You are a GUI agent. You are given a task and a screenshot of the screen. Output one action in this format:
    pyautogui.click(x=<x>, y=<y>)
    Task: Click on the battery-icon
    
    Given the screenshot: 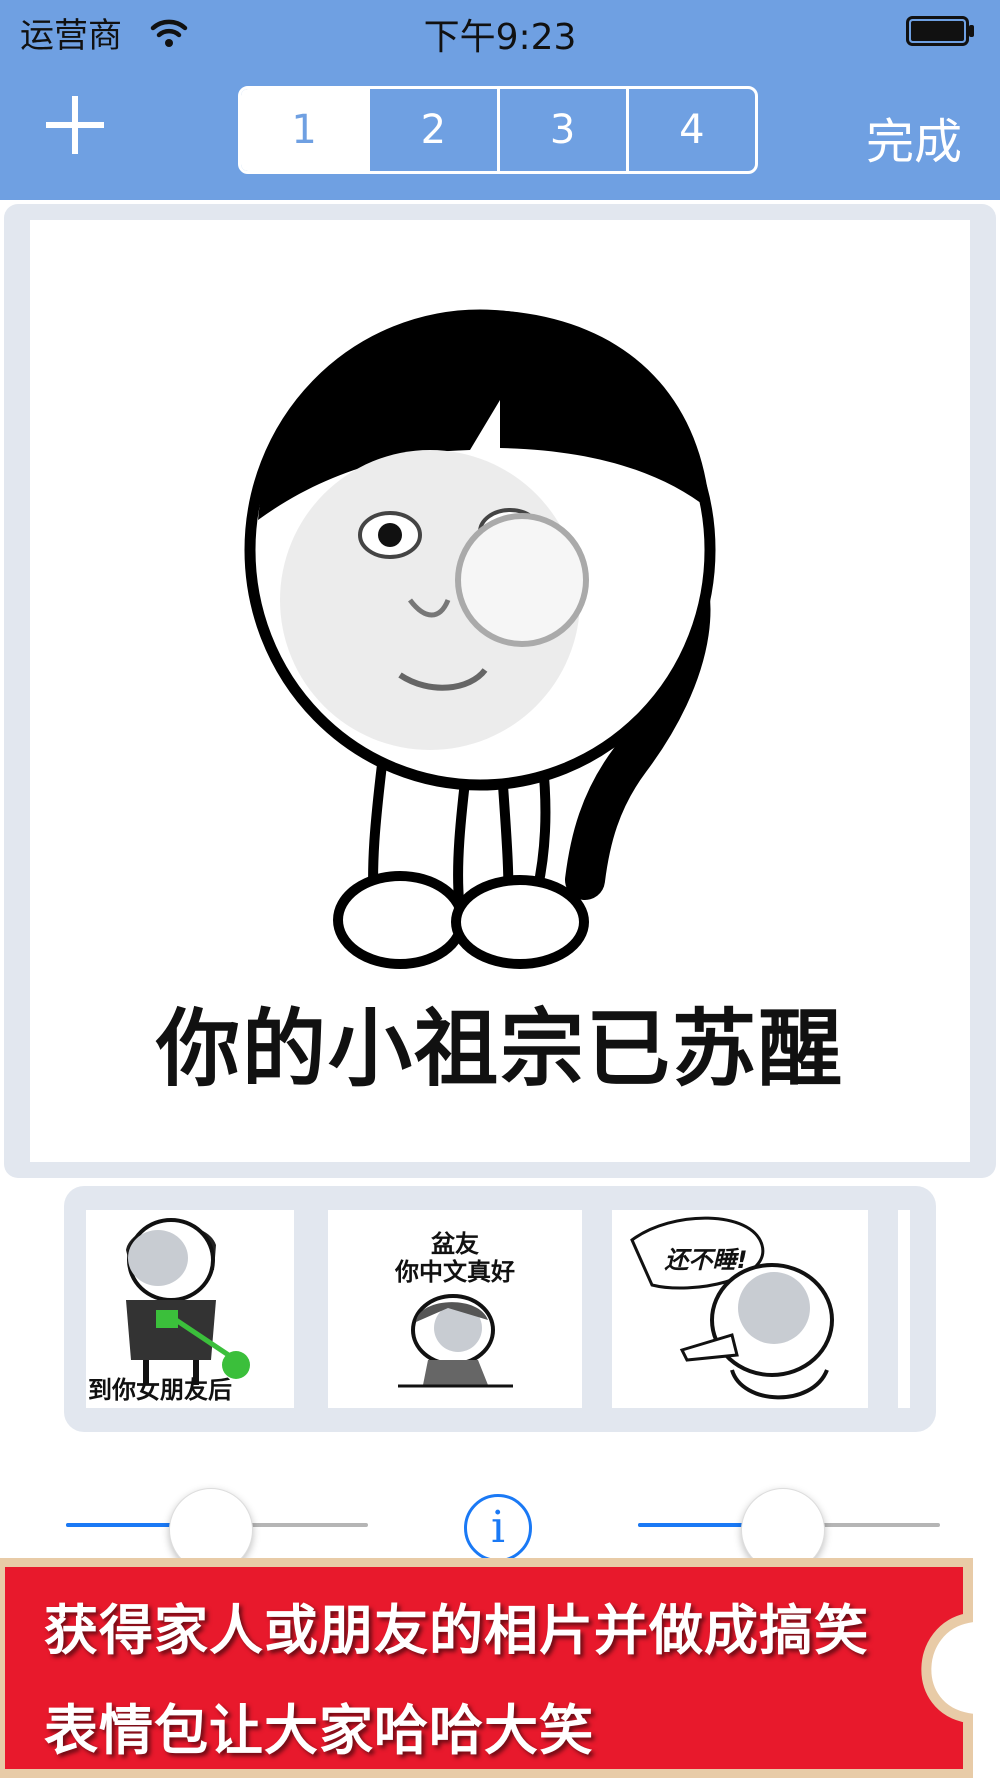 What is the action you would take?
    pyautogui.click(x=940, y=31)
    